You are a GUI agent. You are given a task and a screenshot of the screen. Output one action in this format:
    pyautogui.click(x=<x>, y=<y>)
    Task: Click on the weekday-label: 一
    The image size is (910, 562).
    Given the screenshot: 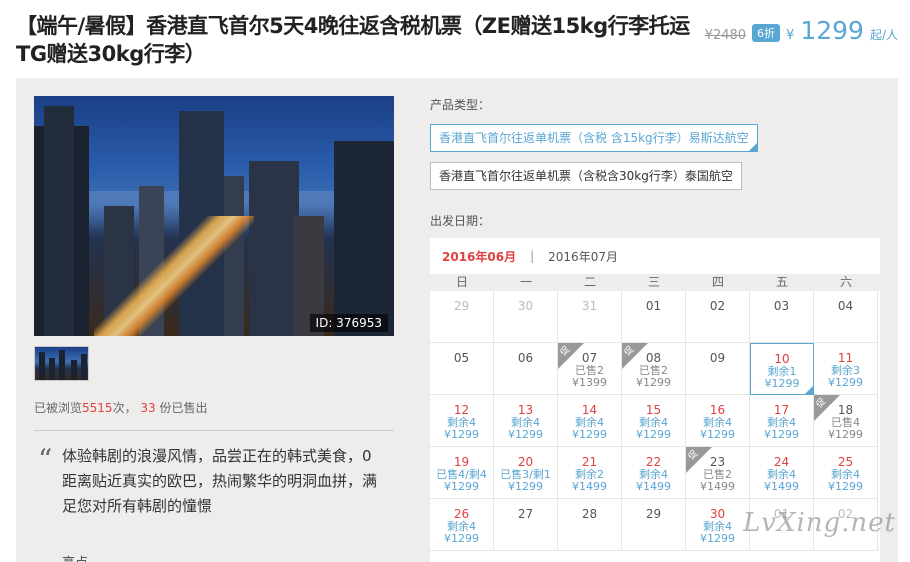 What is the action you would take?
    pyautogui.click(x=525, y=282)
    